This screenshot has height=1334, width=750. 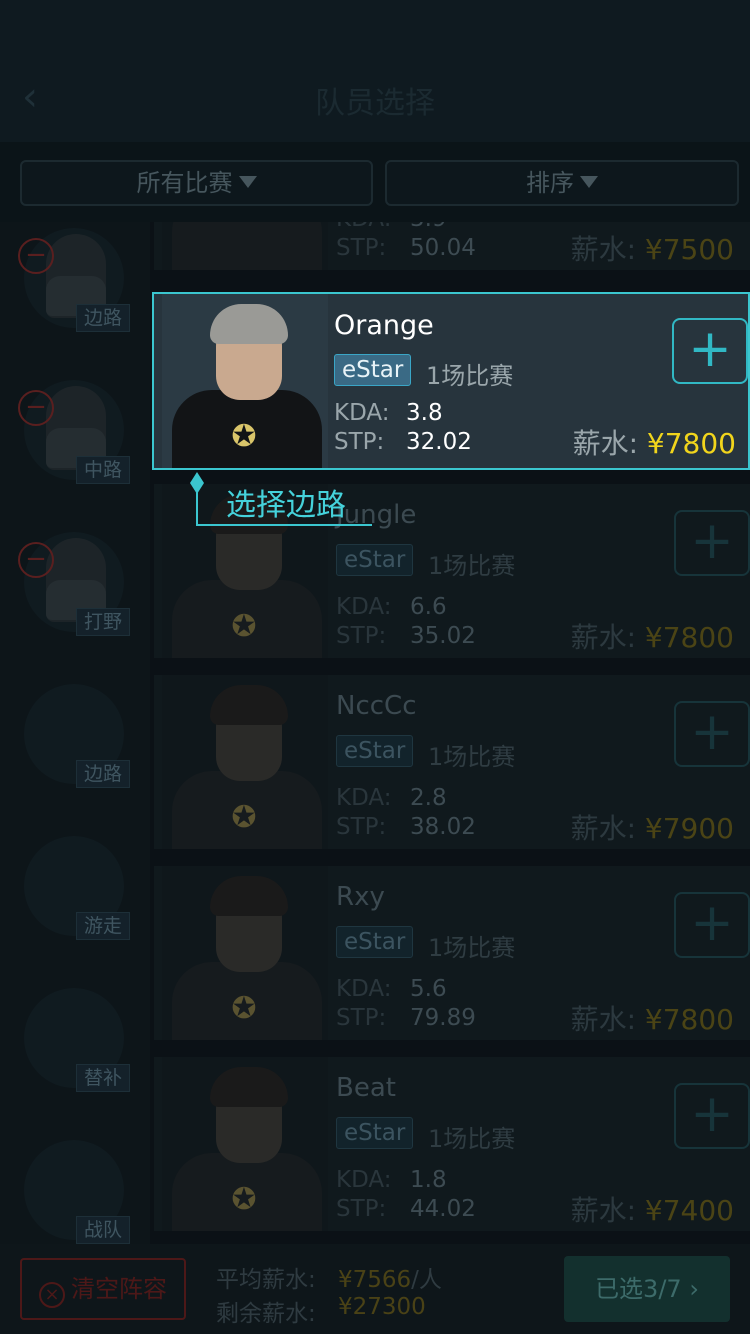 I want to click on player-name: Rxy, so click(x=360, y=897).